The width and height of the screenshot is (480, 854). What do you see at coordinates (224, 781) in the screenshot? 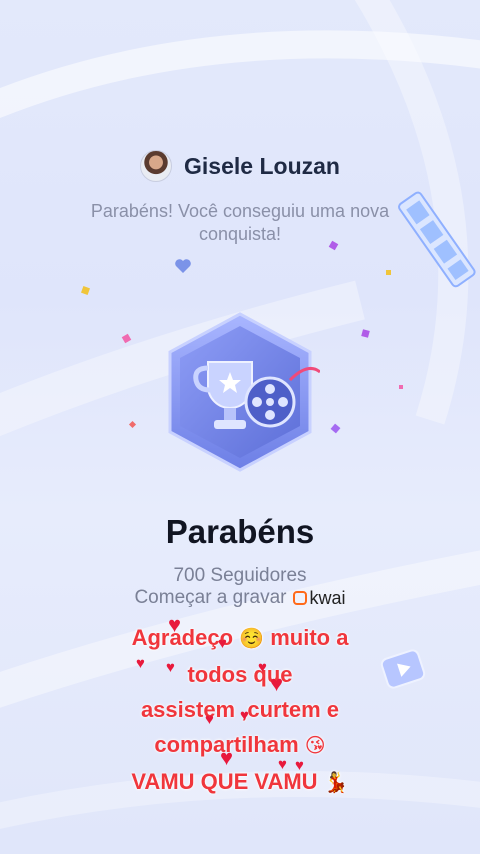
I see `message-text: VAMU QUE VAMU` at bounding box center [224, 781].